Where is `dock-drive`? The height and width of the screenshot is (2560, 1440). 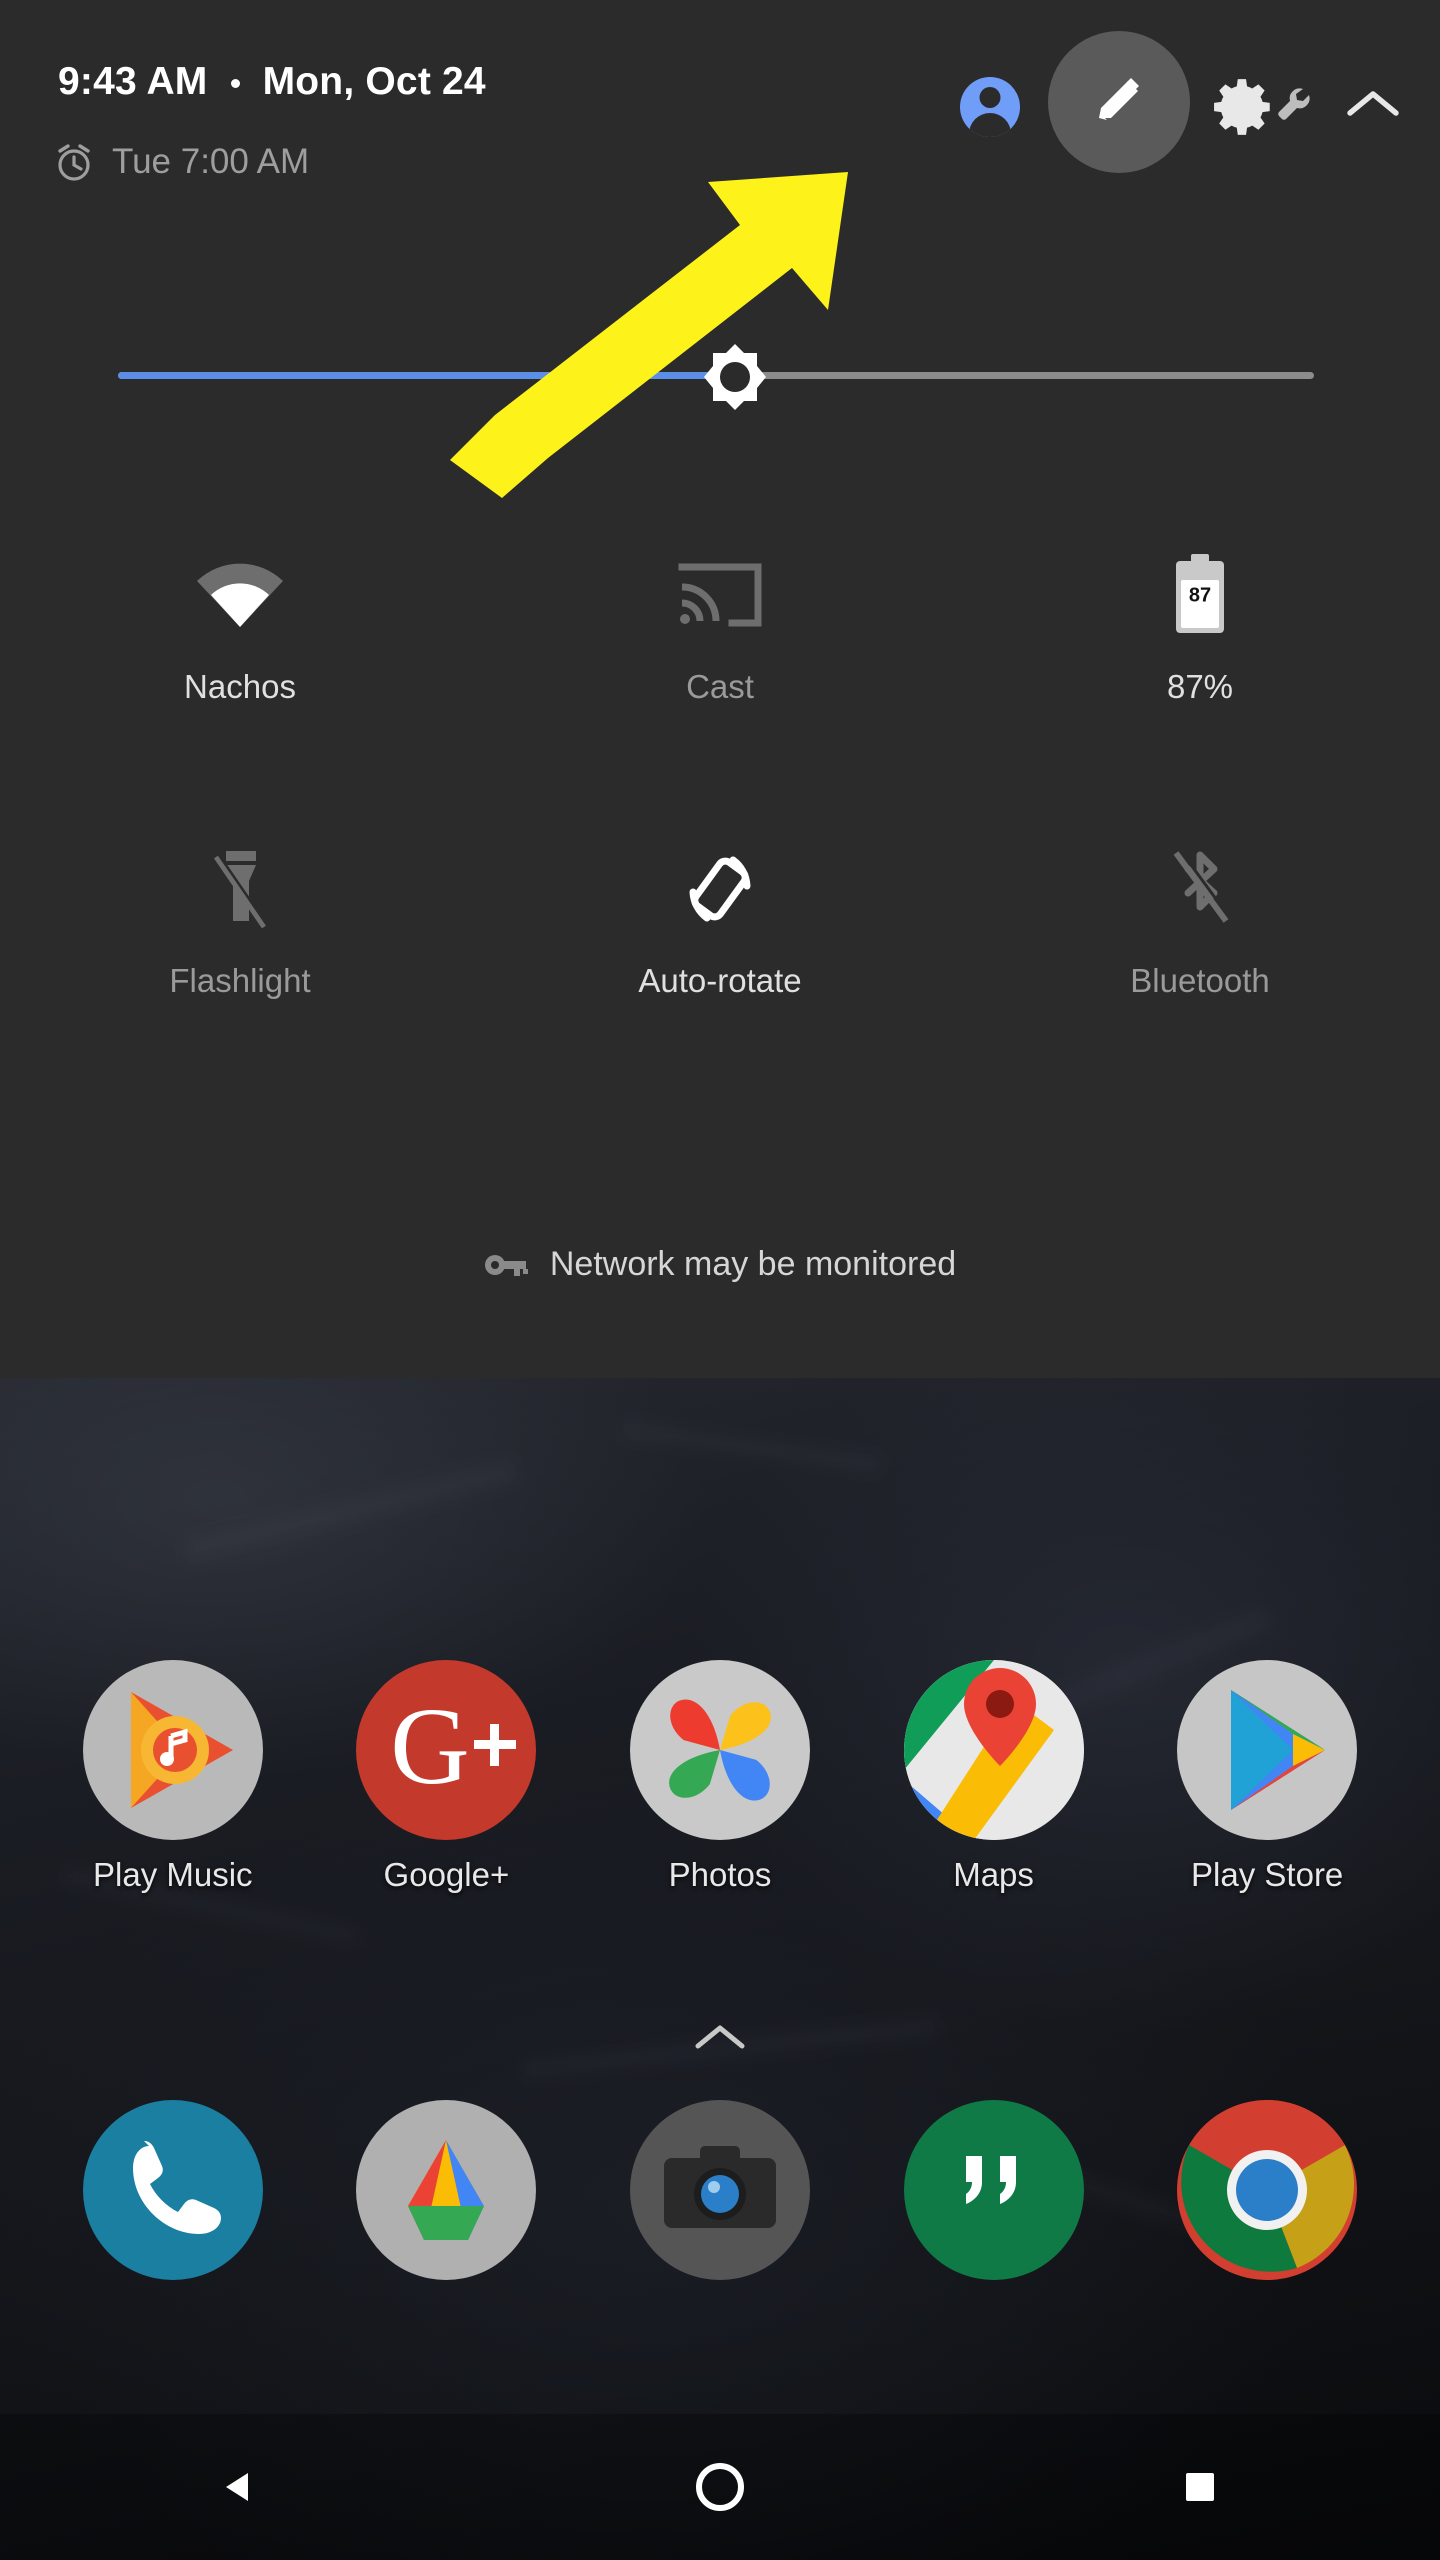
dock-drive is located at coordinates (447, 2190).